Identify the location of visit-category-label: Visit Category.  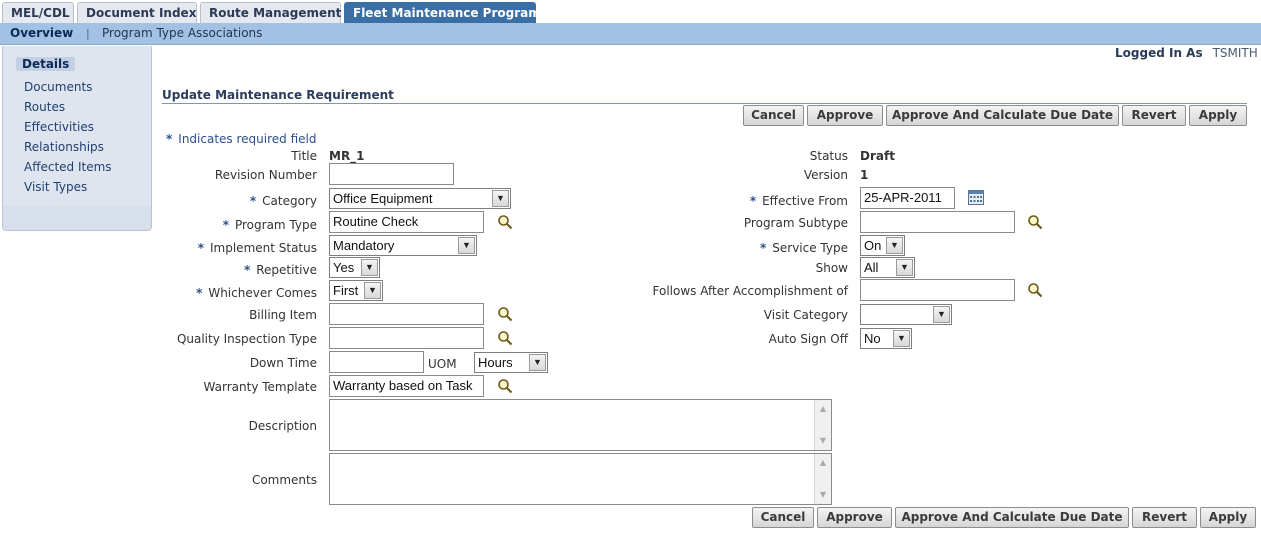
(805, 315).